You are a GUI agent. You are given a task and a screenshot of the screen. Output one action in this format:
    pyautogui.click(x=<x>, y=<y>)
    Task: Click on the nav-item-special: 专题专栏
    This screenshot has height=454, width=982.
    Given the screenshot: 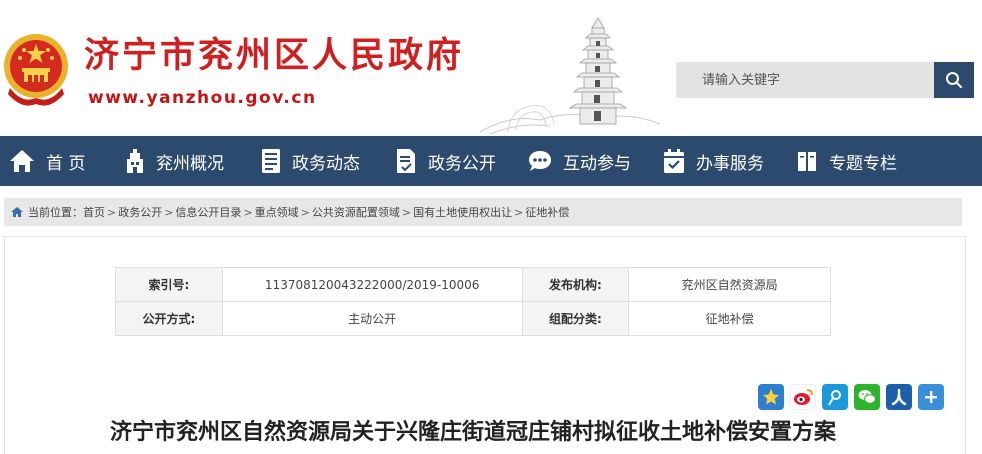 What is the action you would take?
    pyautogui.click(x=846, y=161)
    